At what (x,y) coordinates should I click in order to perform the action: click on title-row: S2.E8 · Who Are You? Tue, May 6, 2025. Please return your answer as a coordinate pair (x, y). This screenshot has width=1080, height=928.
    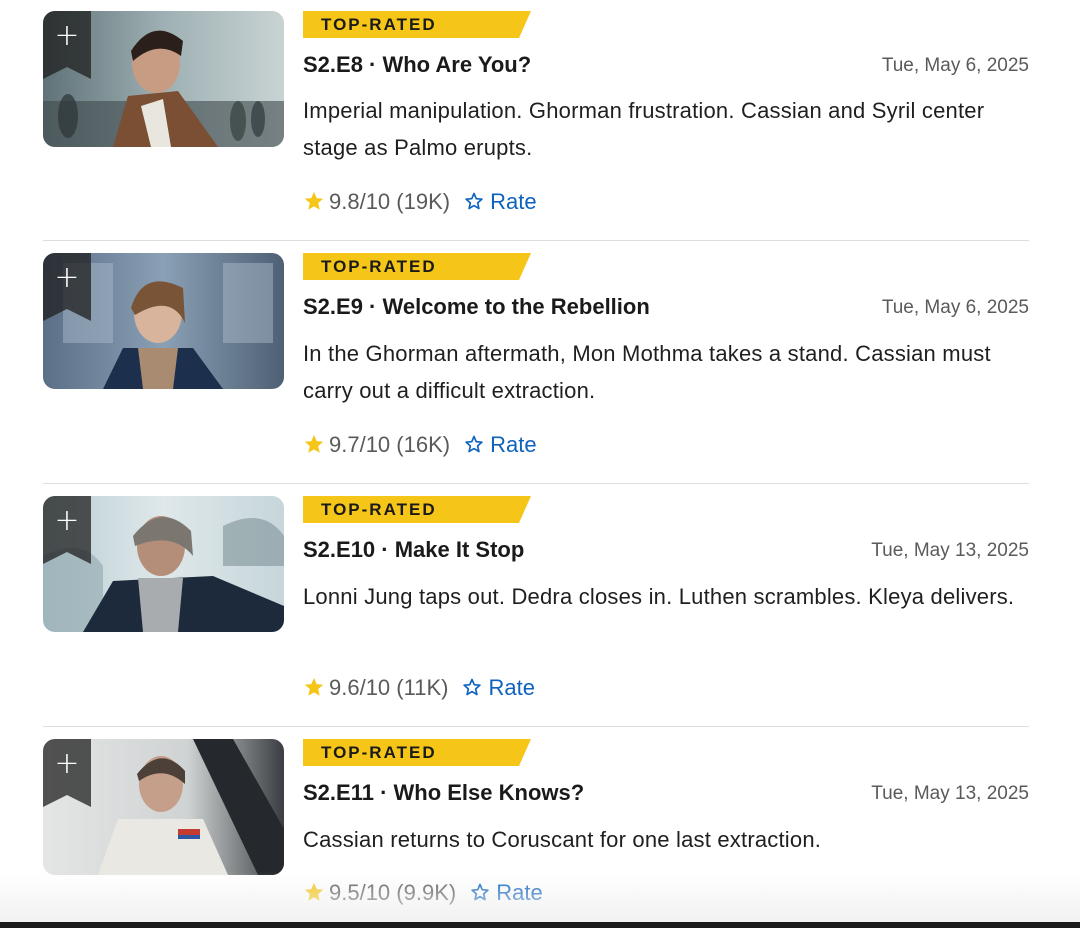
    Looking at the image, I should click on (666, 65).